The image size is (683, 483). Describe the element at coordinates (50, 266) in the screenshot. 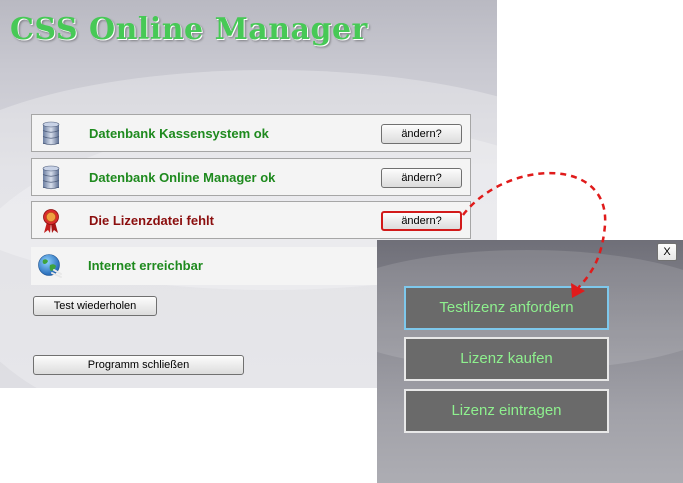

I see `globe-icon` at that location.